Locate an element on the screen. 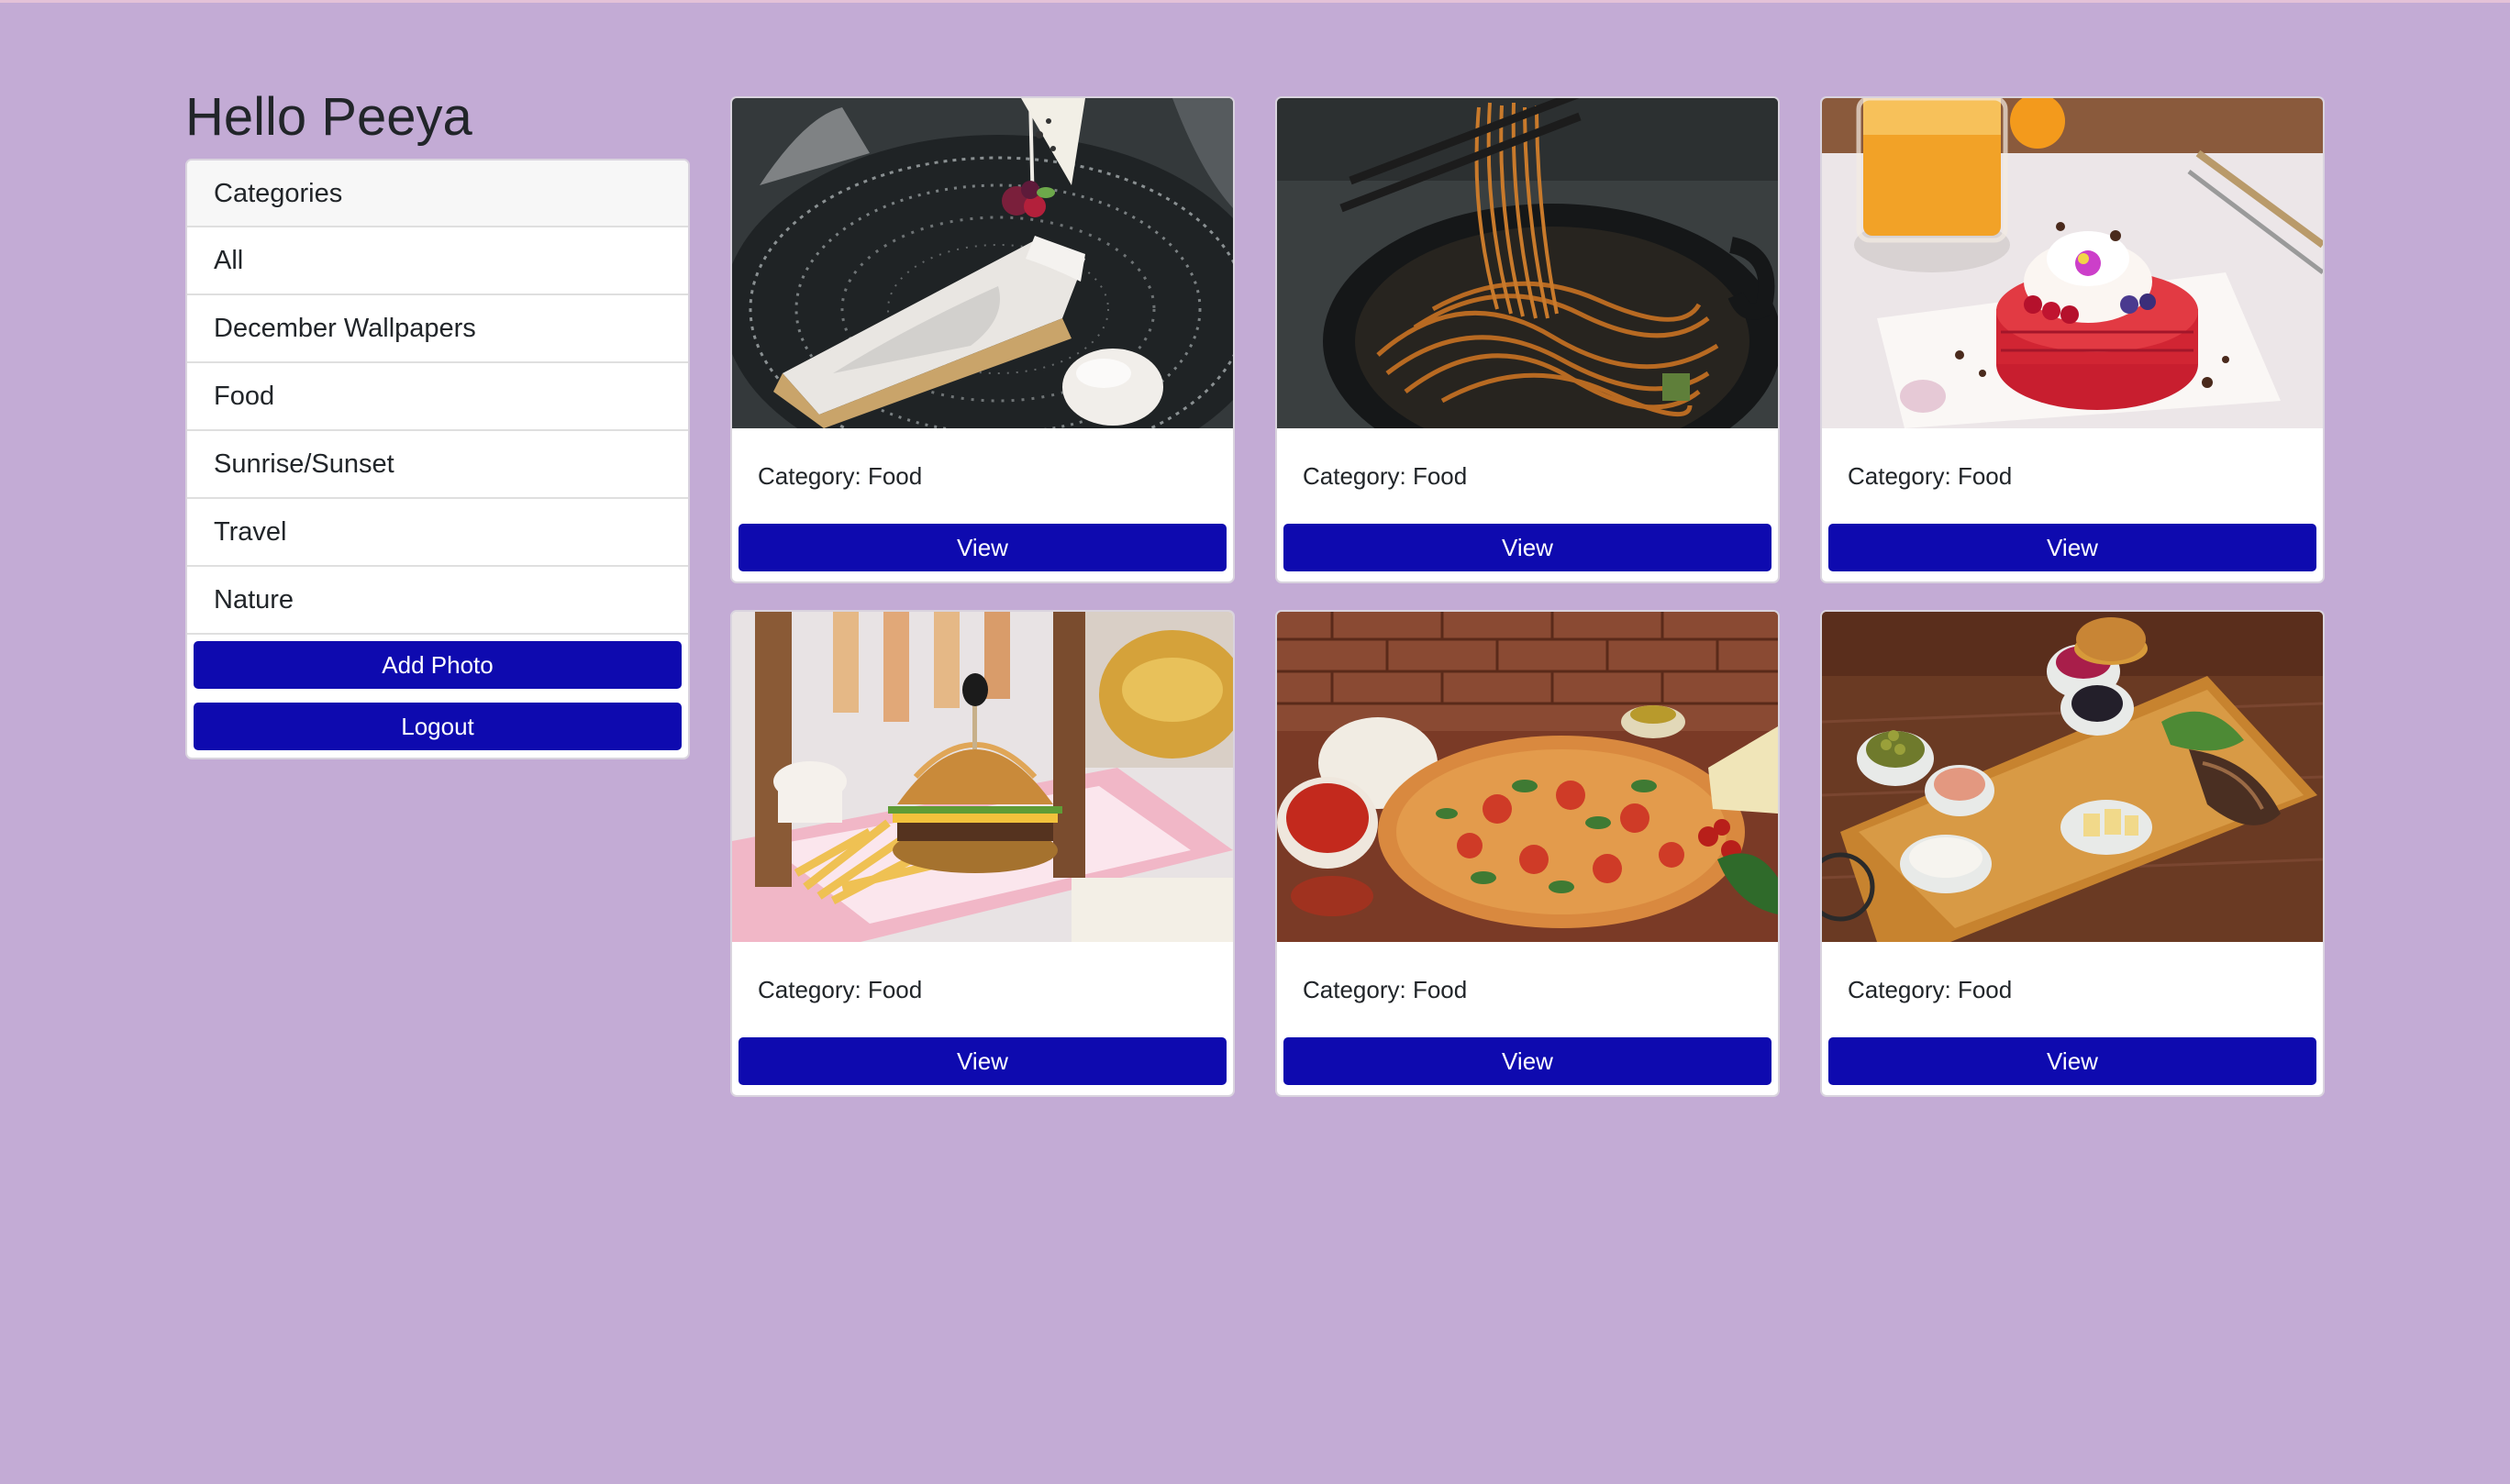  category-item-sunrise-sunset: Sunrise/Sunset is located at coordinates (437, 465).